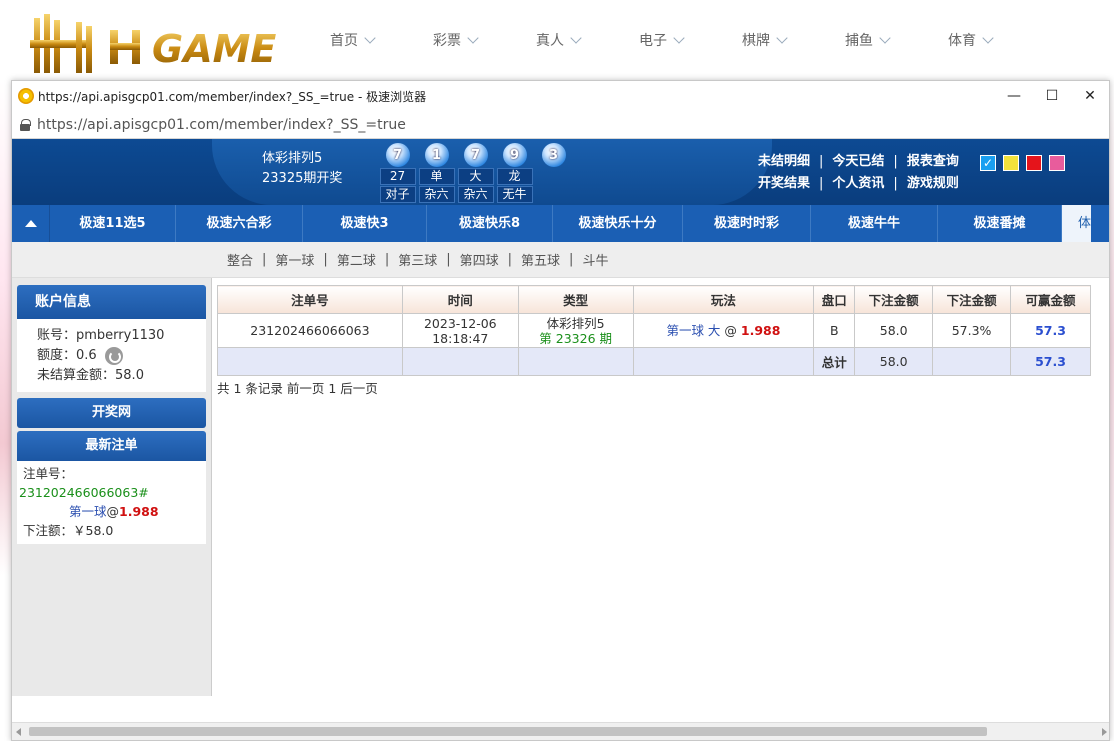 Image resolution: width=1114 pixels, height=741 pixels. What do you see at coordinates (1057, 163) in the screenshot?
I see `theme-swatch-pink` at bounding box center [1057, 163].